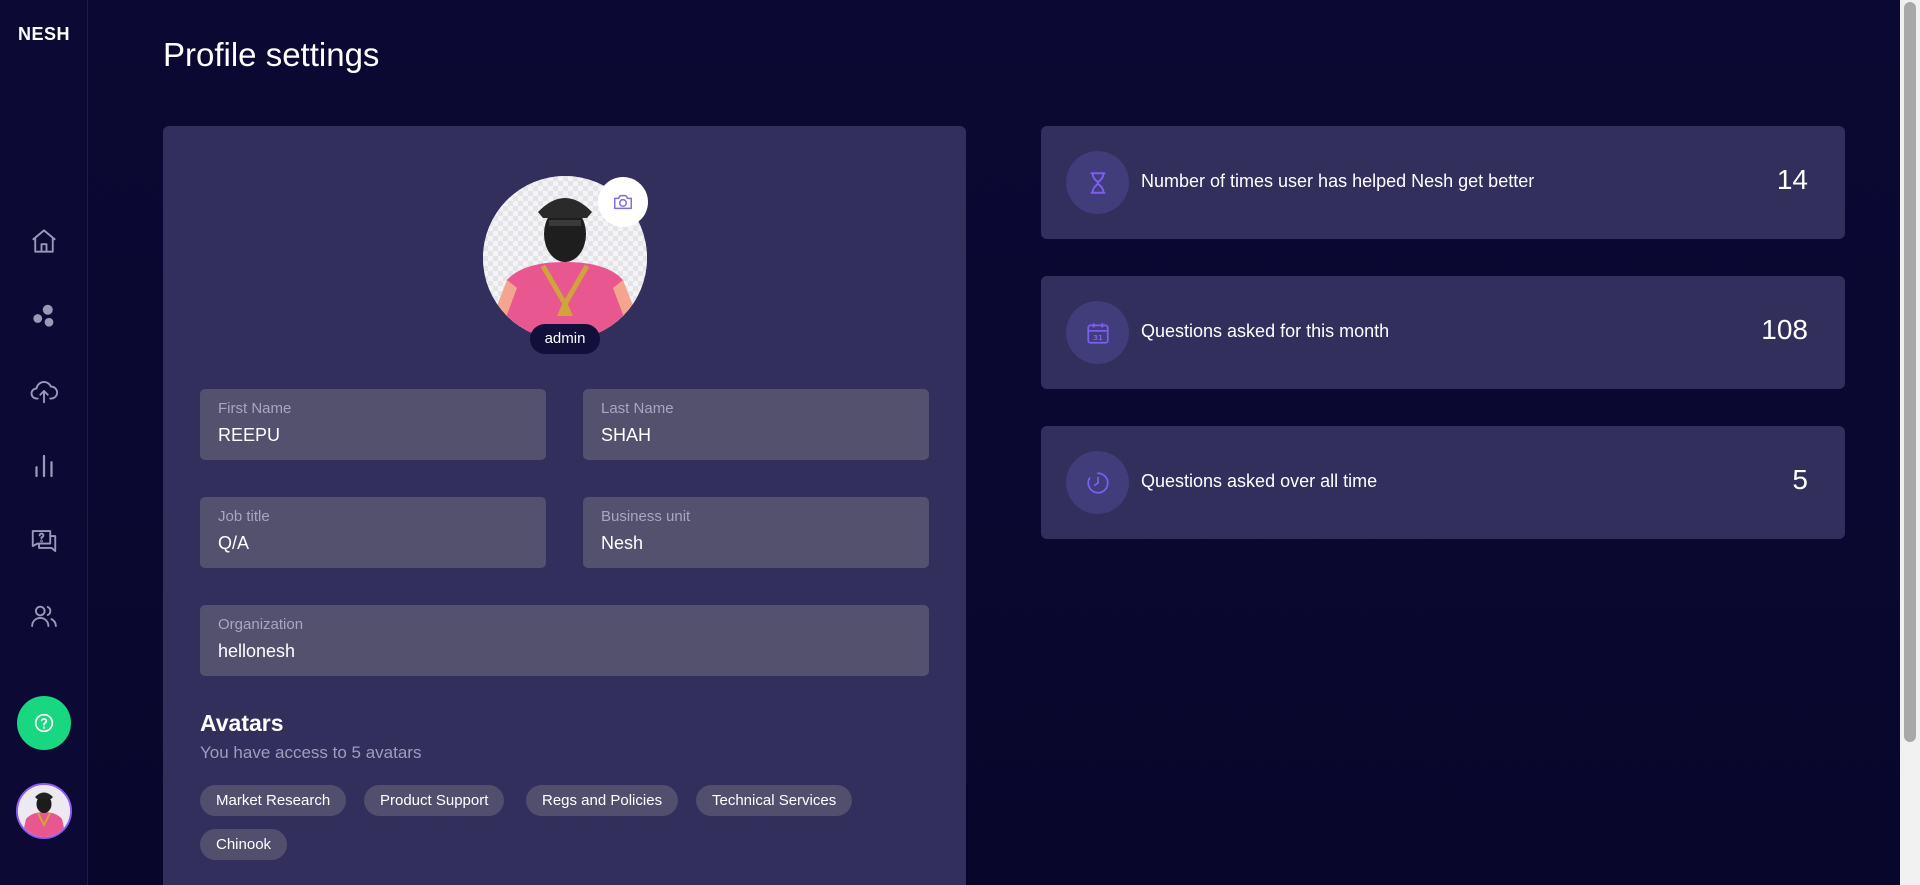  Describe the element at coordinates (1910, 372) in the screenshot. I see `scrollbar-thumb` at that location.